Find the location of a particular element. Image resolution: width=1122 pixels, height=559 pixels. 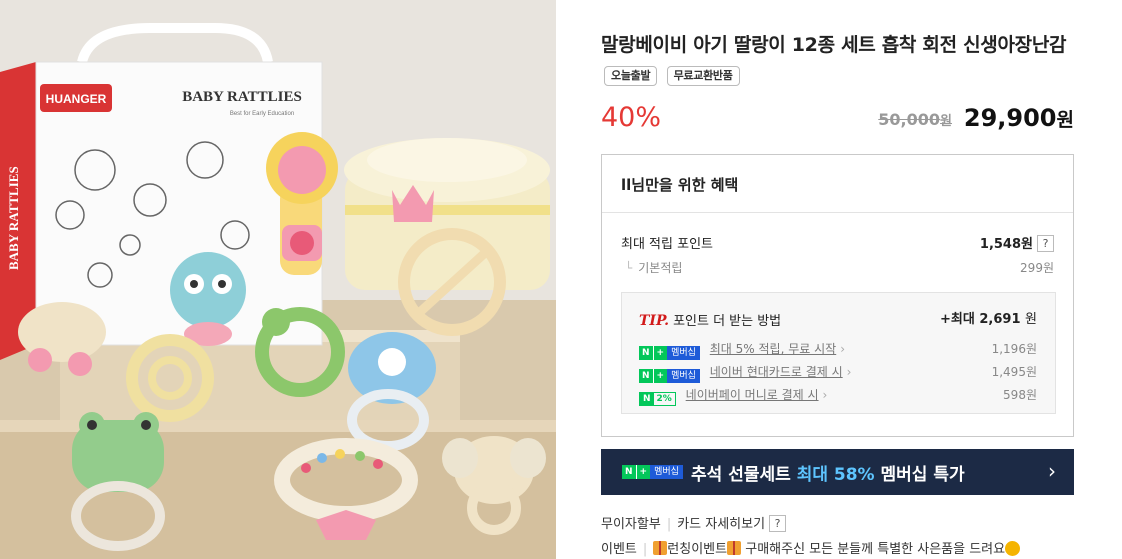

max-points-value: 1,548원 is located at coordinates (1006, 244).